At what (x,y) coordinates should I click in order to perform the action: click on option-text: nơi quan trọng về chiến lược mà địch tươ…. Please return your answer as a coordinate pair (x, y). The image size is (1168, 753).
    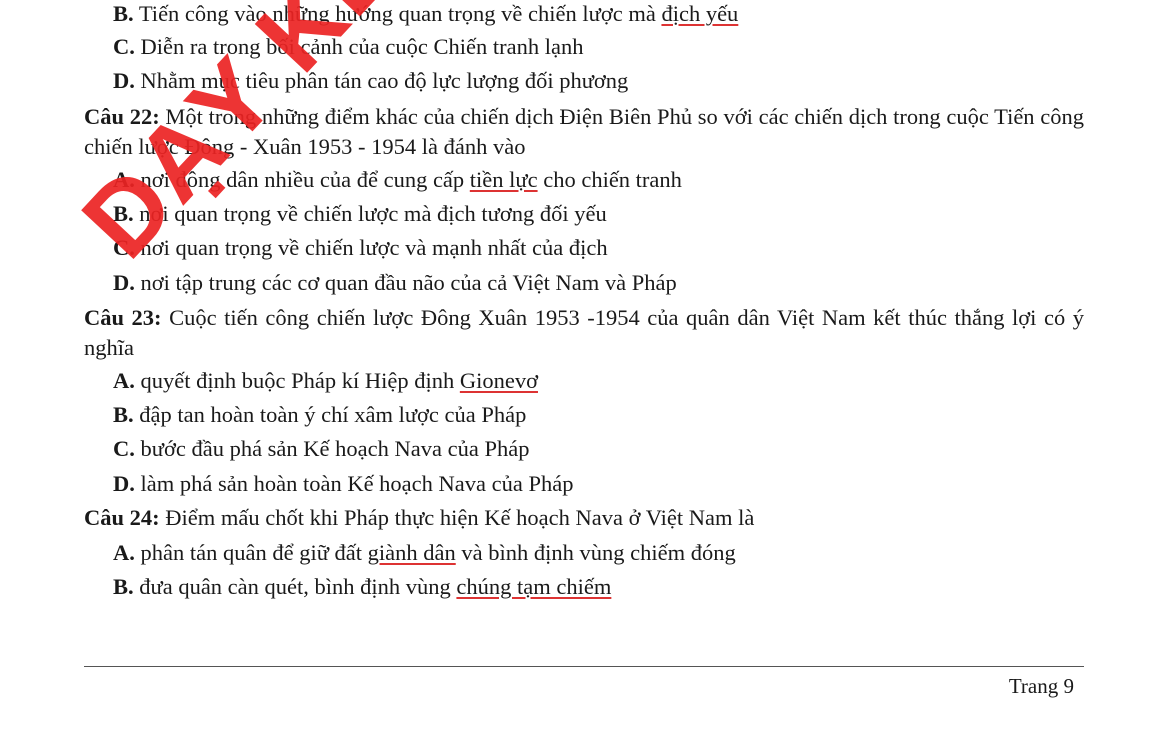
    Looking at the image, I should click on (370, 213).